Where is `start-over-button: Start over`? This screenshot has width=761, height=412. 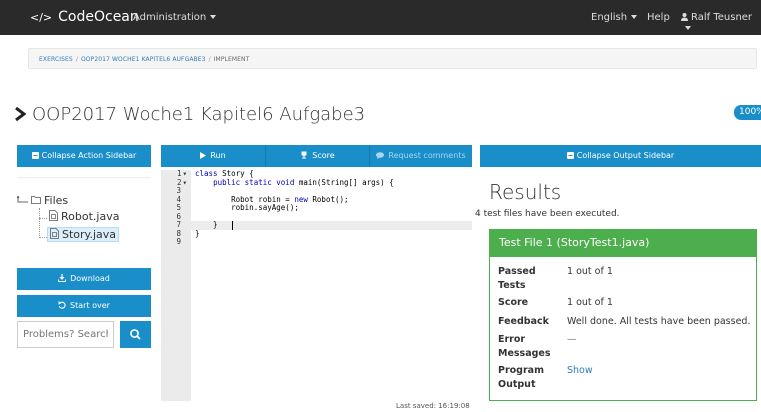 start-over-button: Start over is located at coordinates (84, 306).